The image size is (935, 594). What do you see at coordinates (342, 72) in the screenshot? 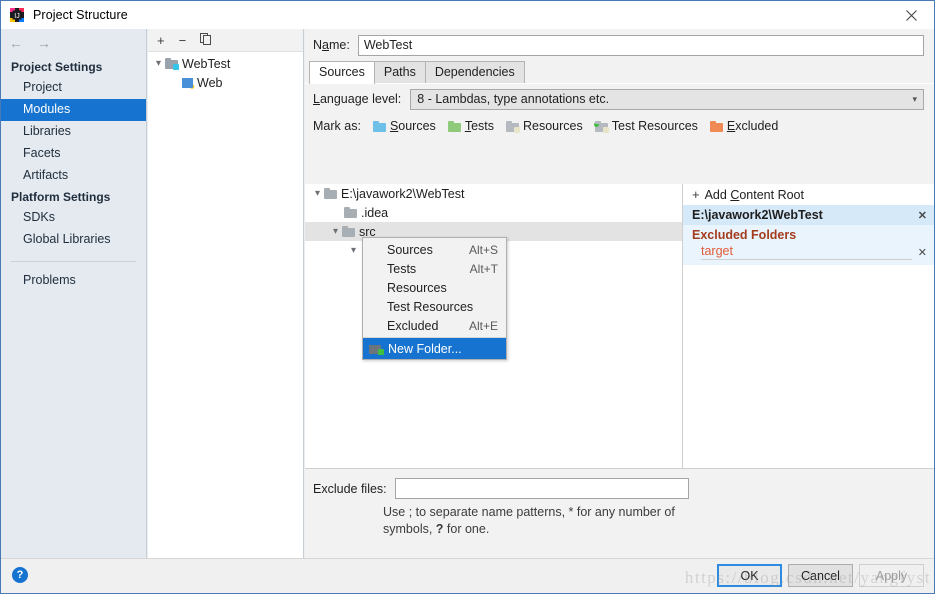
I see `tab-sources: Sources` at bounding box center [342, 72].